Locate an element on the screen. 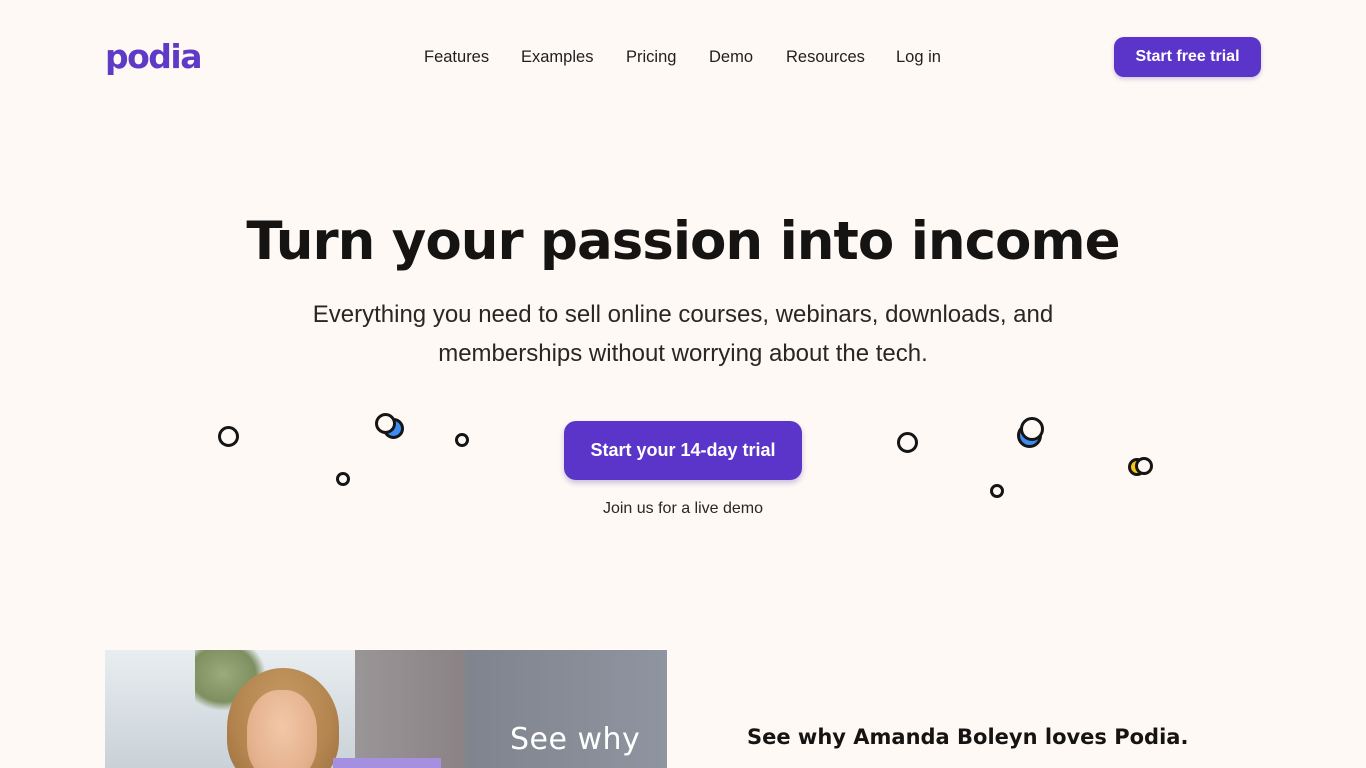  nav-features: Features is located at coordinates (456, 57).